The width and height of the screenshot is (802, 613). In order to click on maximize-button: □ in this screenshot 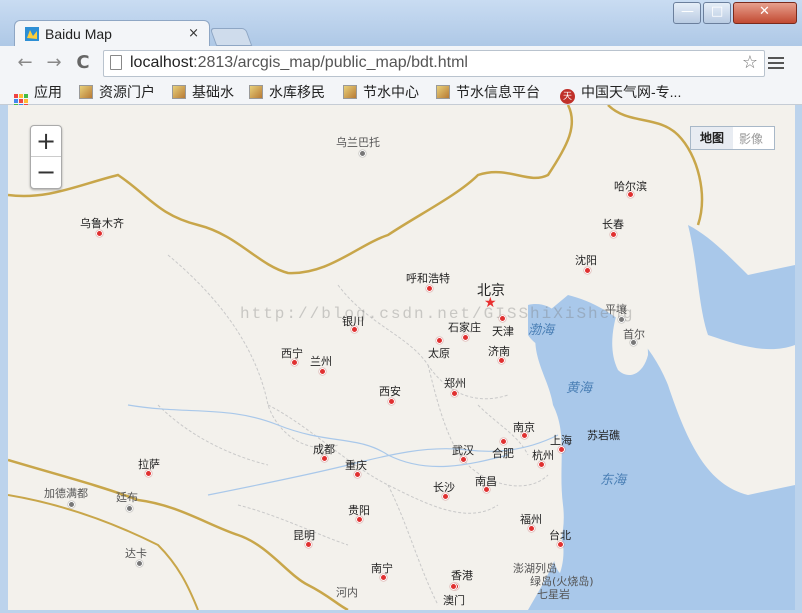, I will do `click(717, 13)`.